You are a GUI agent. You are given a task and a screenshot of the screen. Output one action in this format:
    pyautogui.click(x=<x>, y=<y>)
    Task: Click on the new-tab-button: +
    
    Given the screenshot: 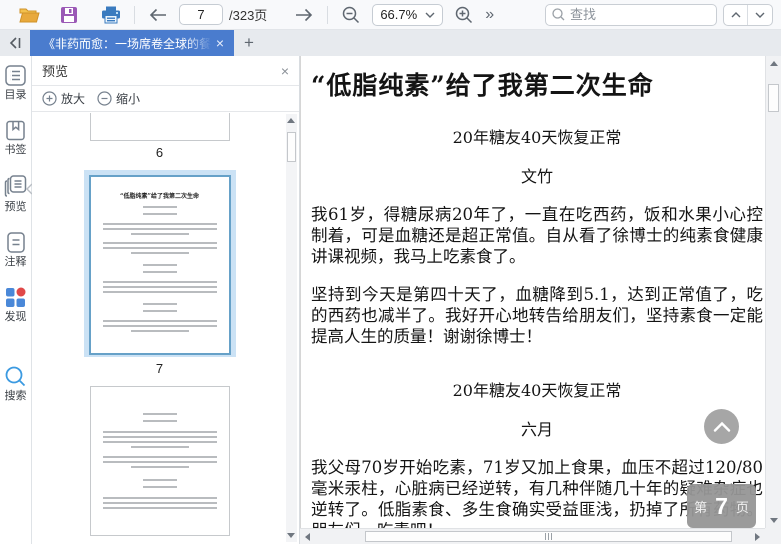 What is the action you would take?
    pyautogui.click(x=249, y=43)
    